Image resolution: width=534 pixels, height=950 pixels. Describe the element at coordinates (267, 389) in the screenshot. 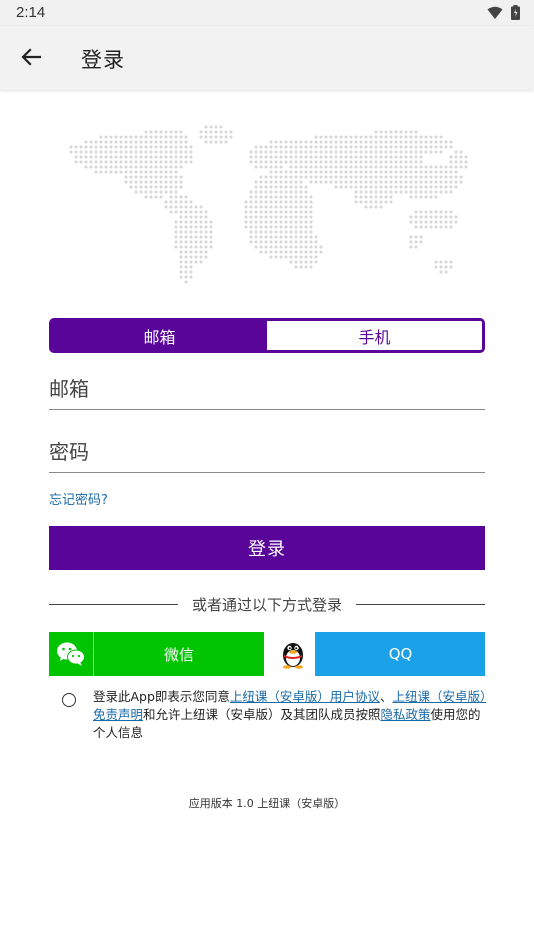

I see `email-field` at that location.